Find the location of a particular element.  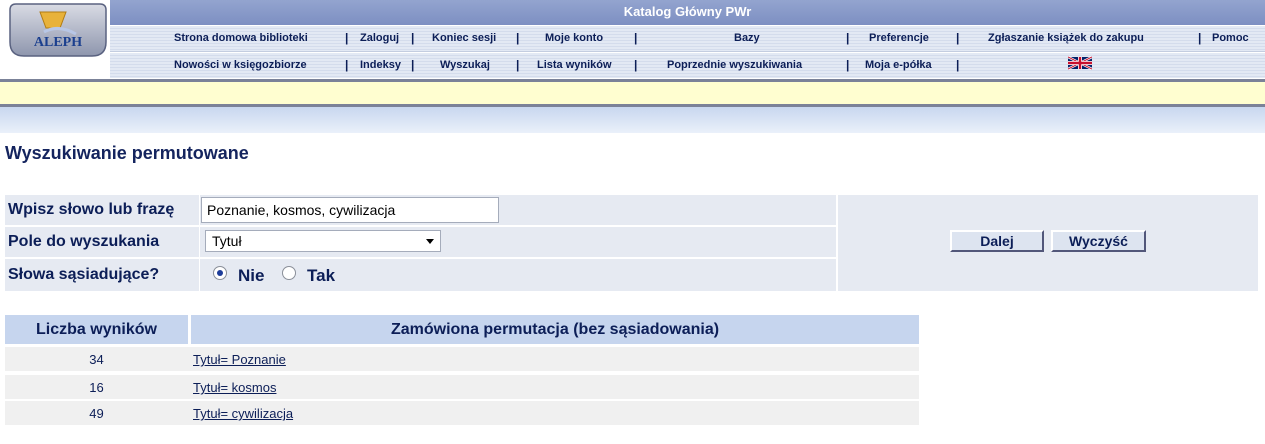

uk-flag-icon is located at coordinates (1080, 63).